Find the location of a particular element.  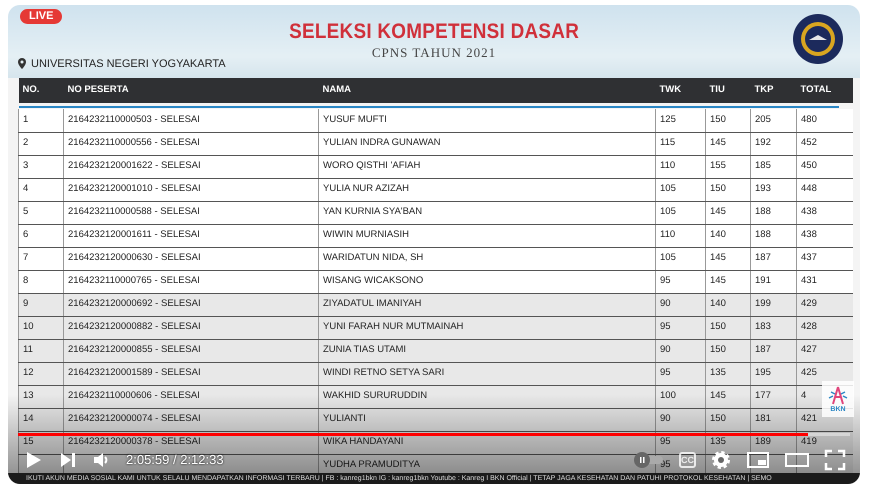

table-cell: 6 is located at coordinates (25, 234).